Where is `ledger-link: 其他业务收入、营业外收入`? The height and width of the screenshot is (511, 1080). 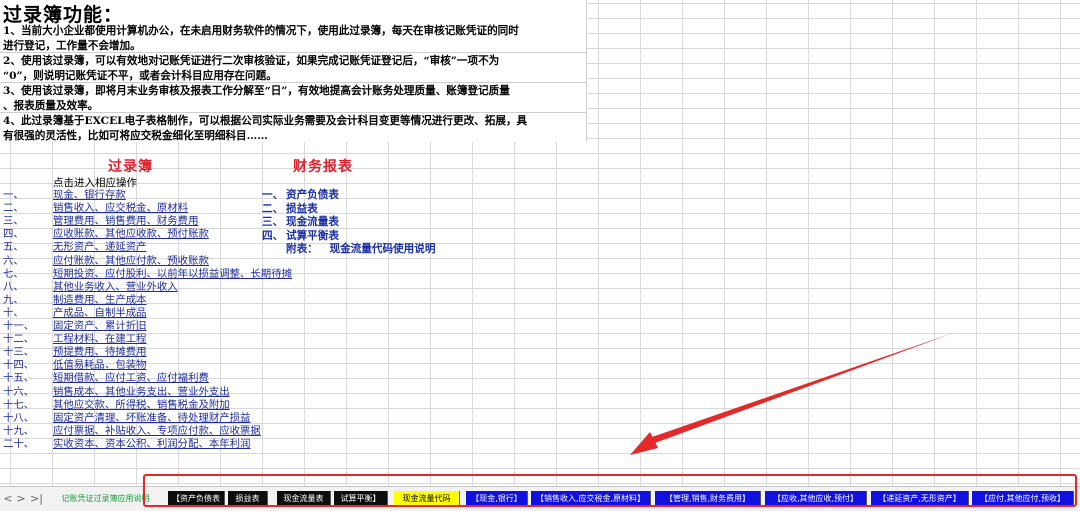
ledger-link: 其他业务收入、营业外收入 is located at coordinates (115, 287).